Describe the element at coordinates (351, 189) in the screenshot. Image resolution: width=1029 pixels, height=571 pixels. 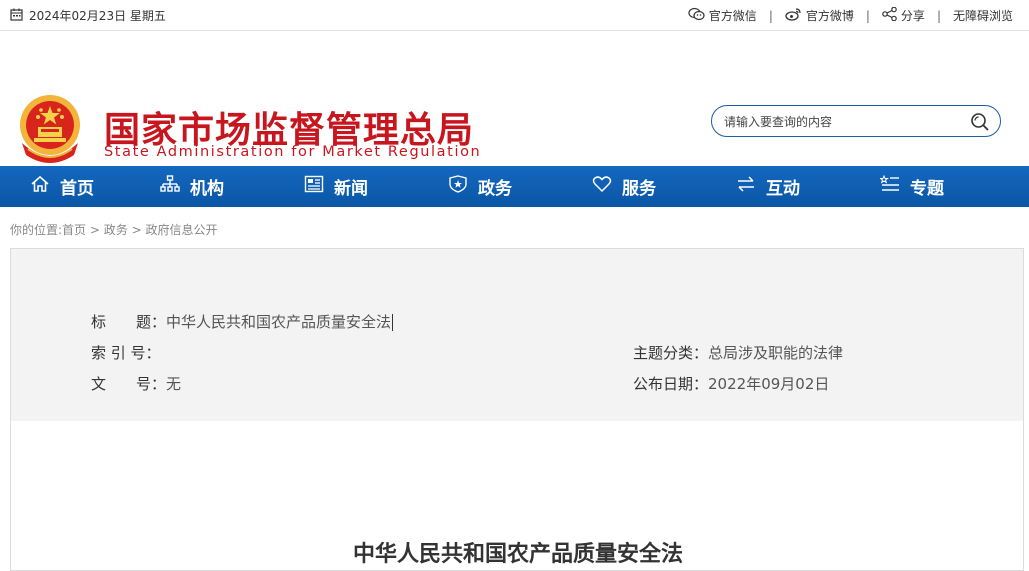
I see `nav-label: 新闻` at that location.